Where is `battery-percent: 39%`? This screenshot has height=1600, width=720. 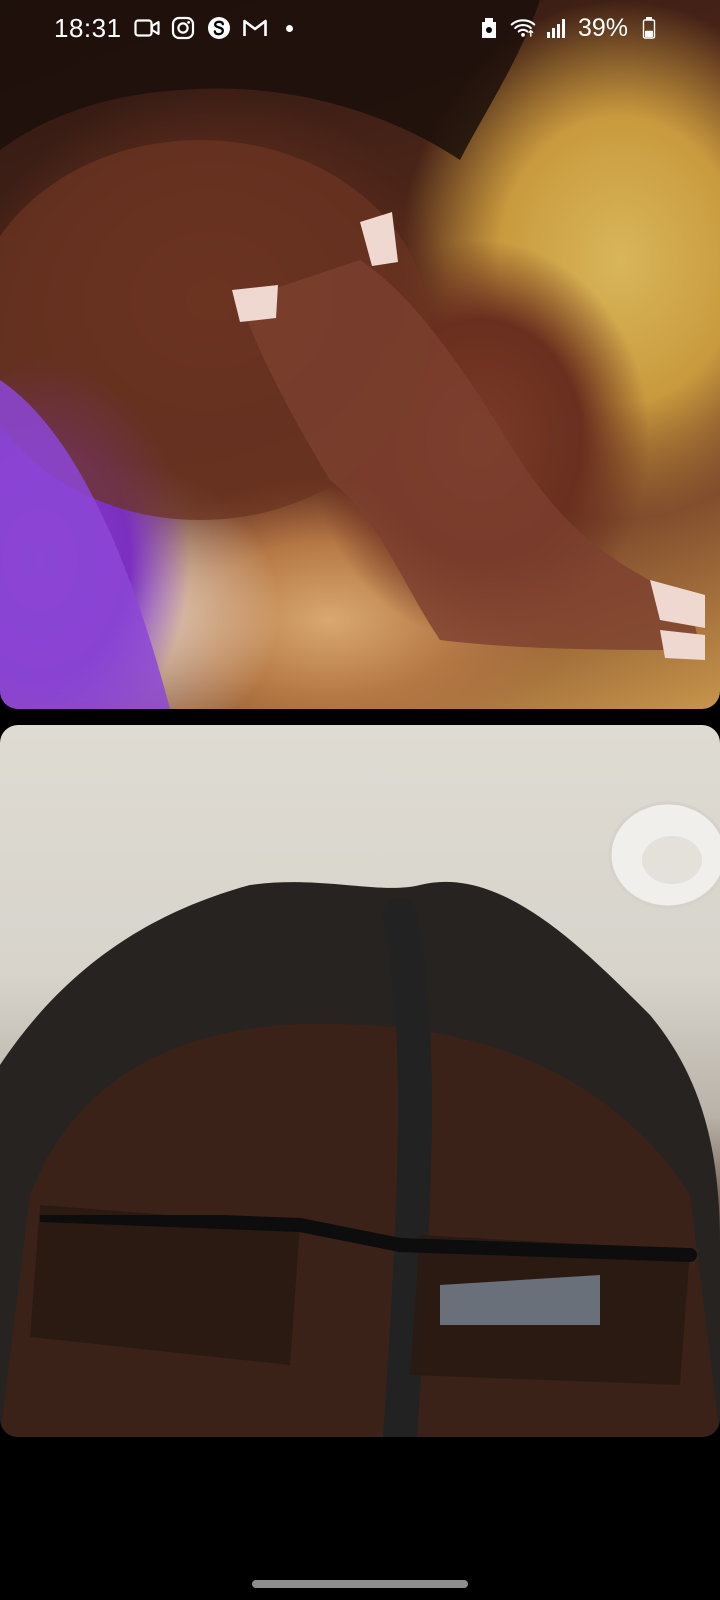 battery-percent: 39% is located at coordinates (602, 27).